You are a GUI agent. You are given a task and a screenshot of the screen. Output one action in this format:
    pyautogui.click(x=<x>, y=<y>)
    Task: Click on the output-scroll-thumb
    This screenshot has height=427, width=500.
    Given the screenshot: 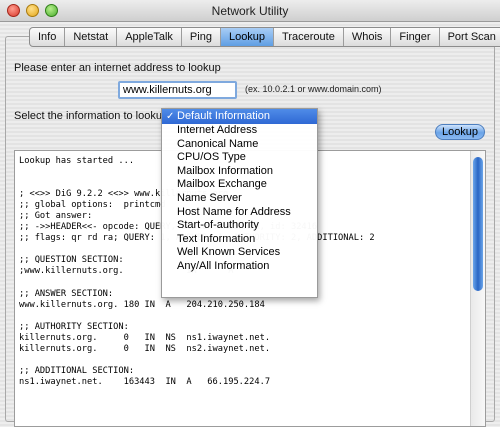 What is the action you would take?
    pyautogui.click(x=478, y=224)
    